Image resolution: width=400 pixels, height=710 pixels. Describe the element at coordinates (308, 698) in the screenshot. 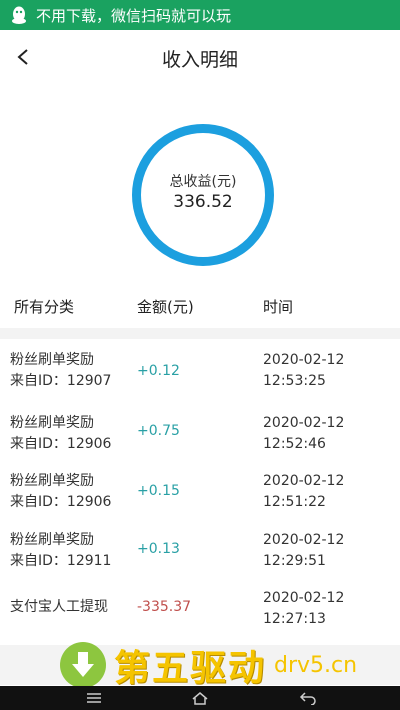

I see `back-icon` at that location.